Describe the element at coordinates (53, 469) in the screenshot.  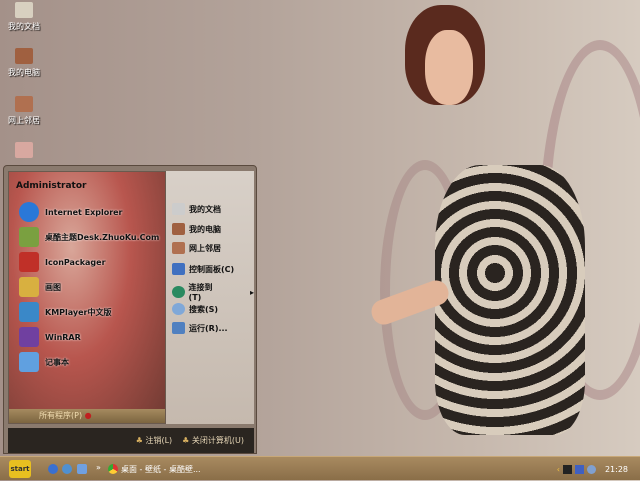
I see `ie-quicklaunch-icon` at that location.